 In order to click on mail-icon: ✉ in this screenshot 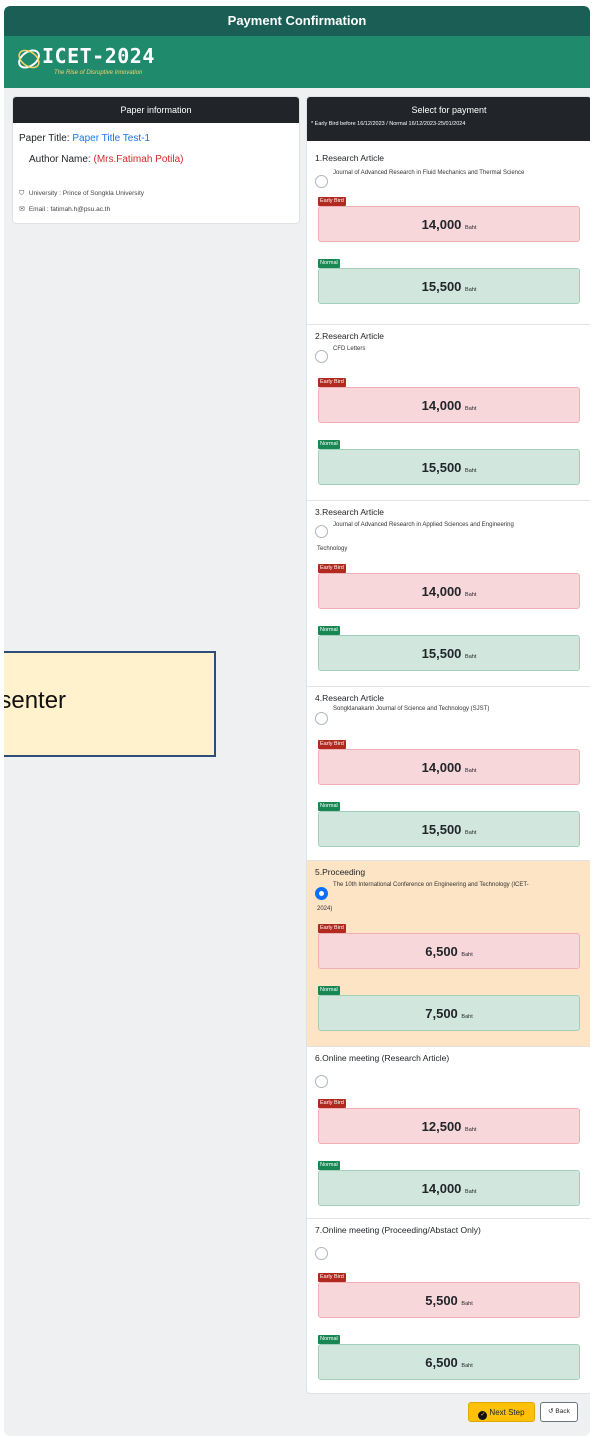, I will do `click(22, 209)`.